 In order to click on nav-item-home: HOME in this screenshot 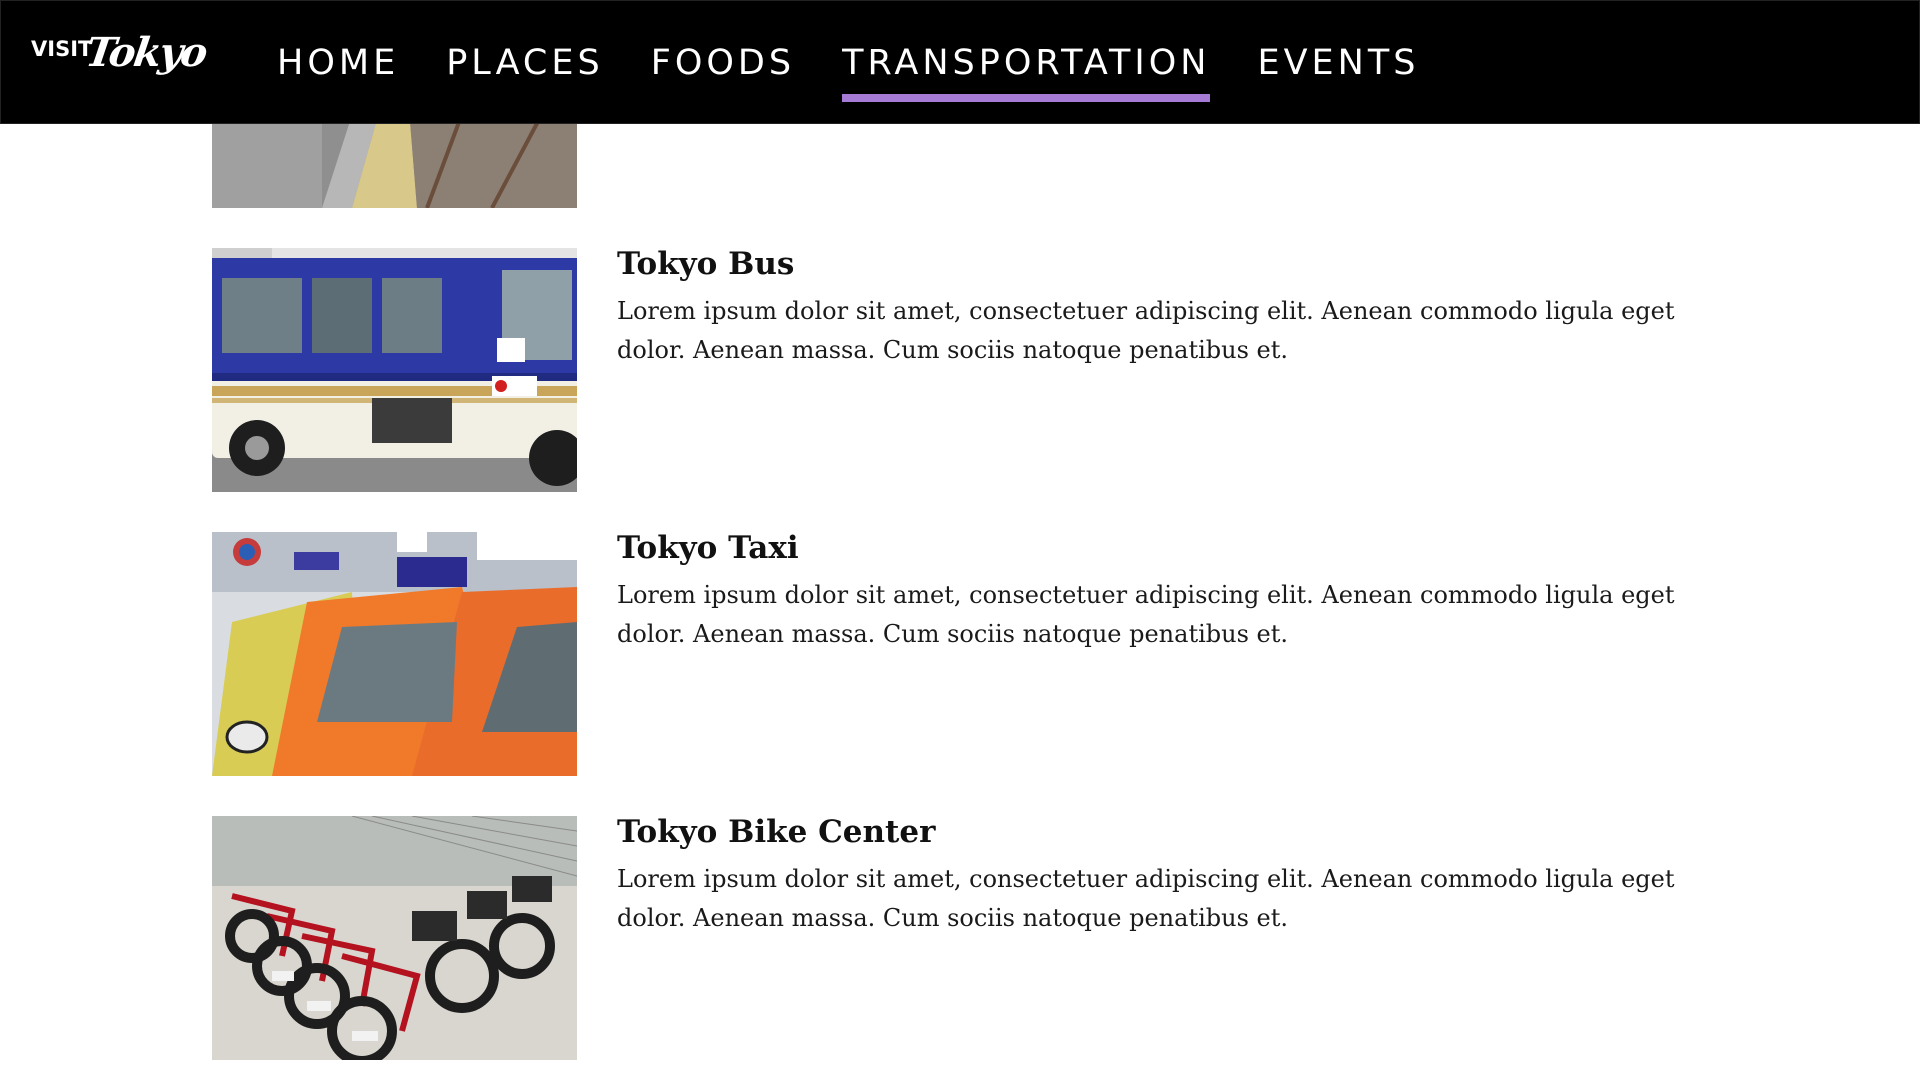, I will do `click(338, 63)`.